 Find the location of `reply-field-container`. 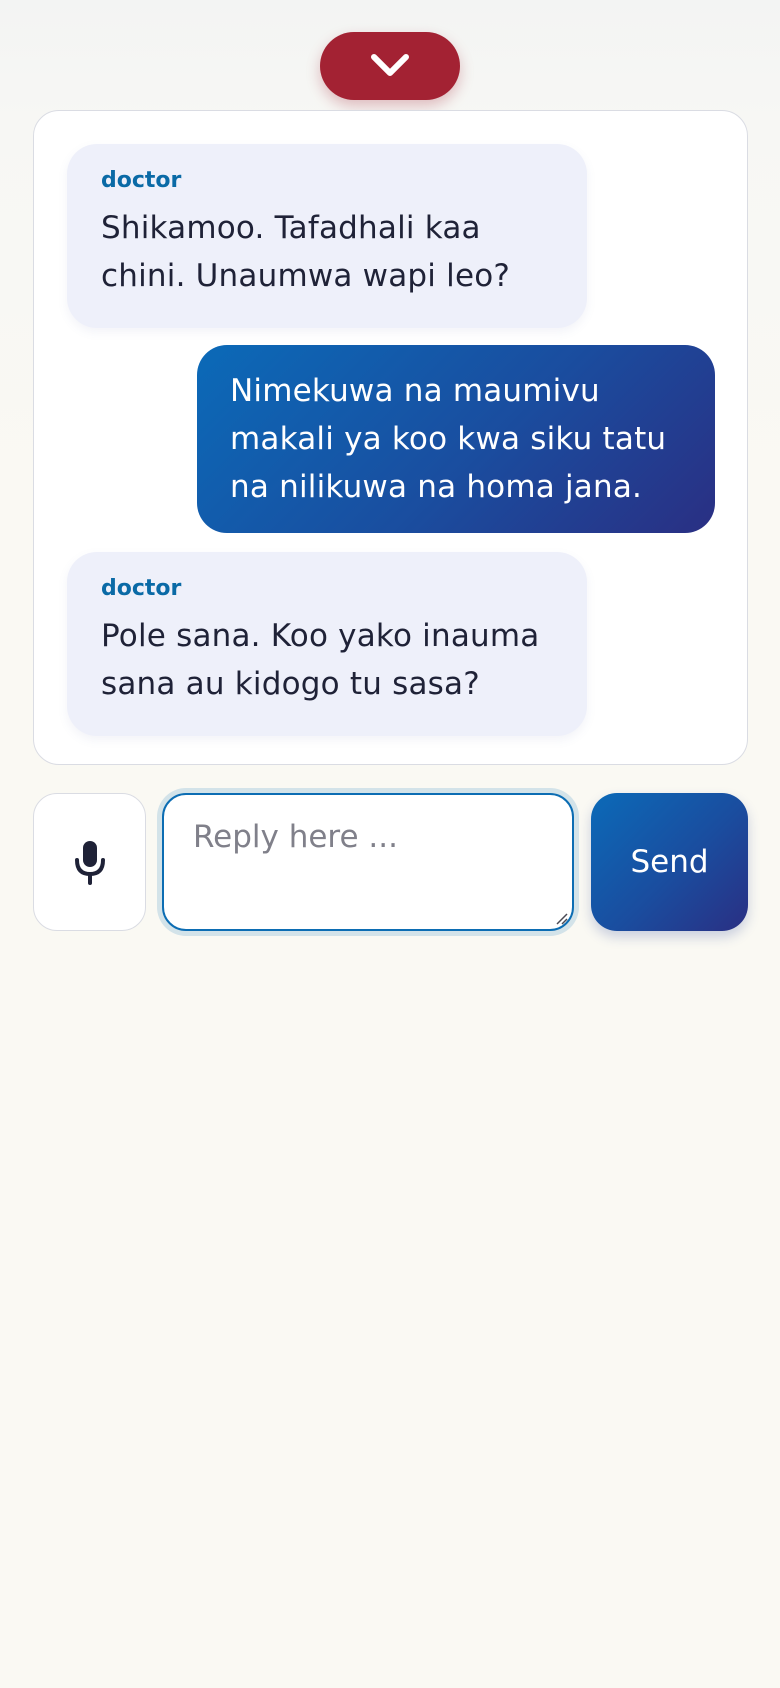

reply-field-container is located at coordinates (368, 862).